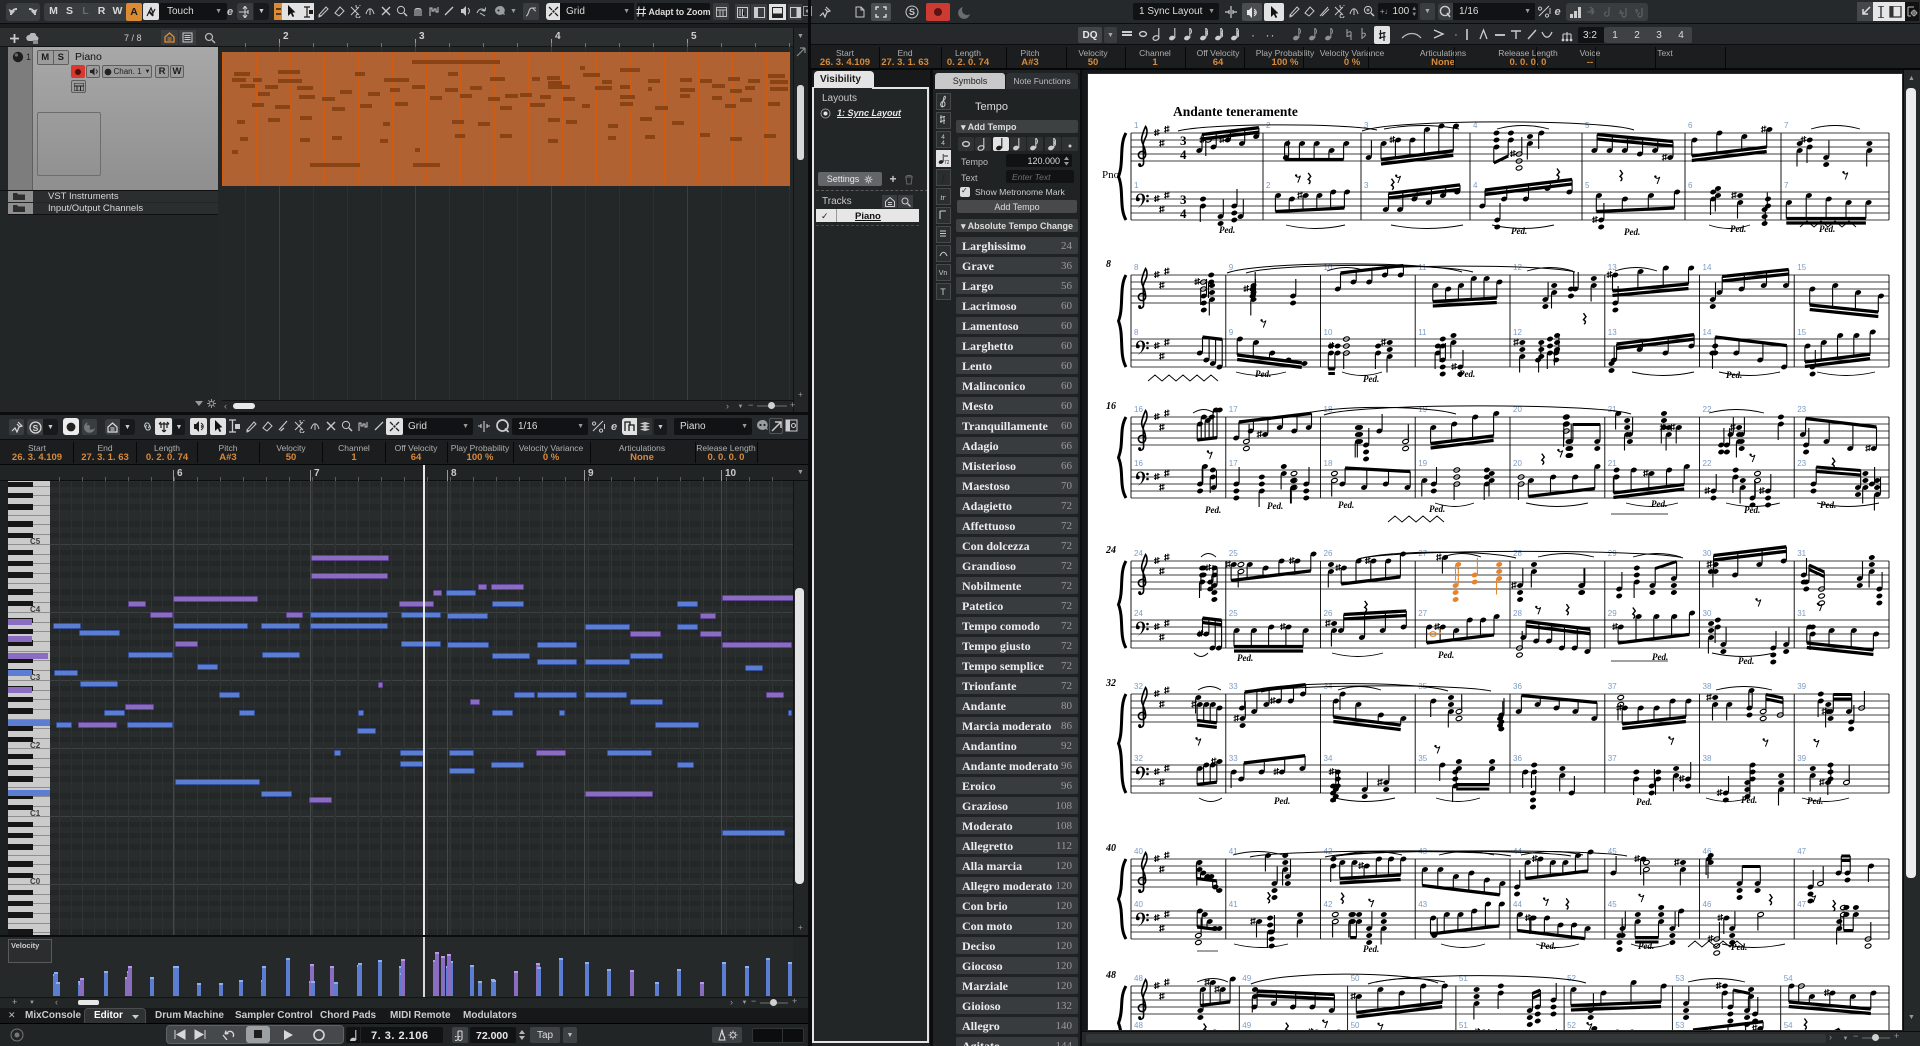 This screenshot has width=1920, height=1046. Describe the element at coordinates (1690, 125) in the screenshot. I see `svg-text: 6` at that location.